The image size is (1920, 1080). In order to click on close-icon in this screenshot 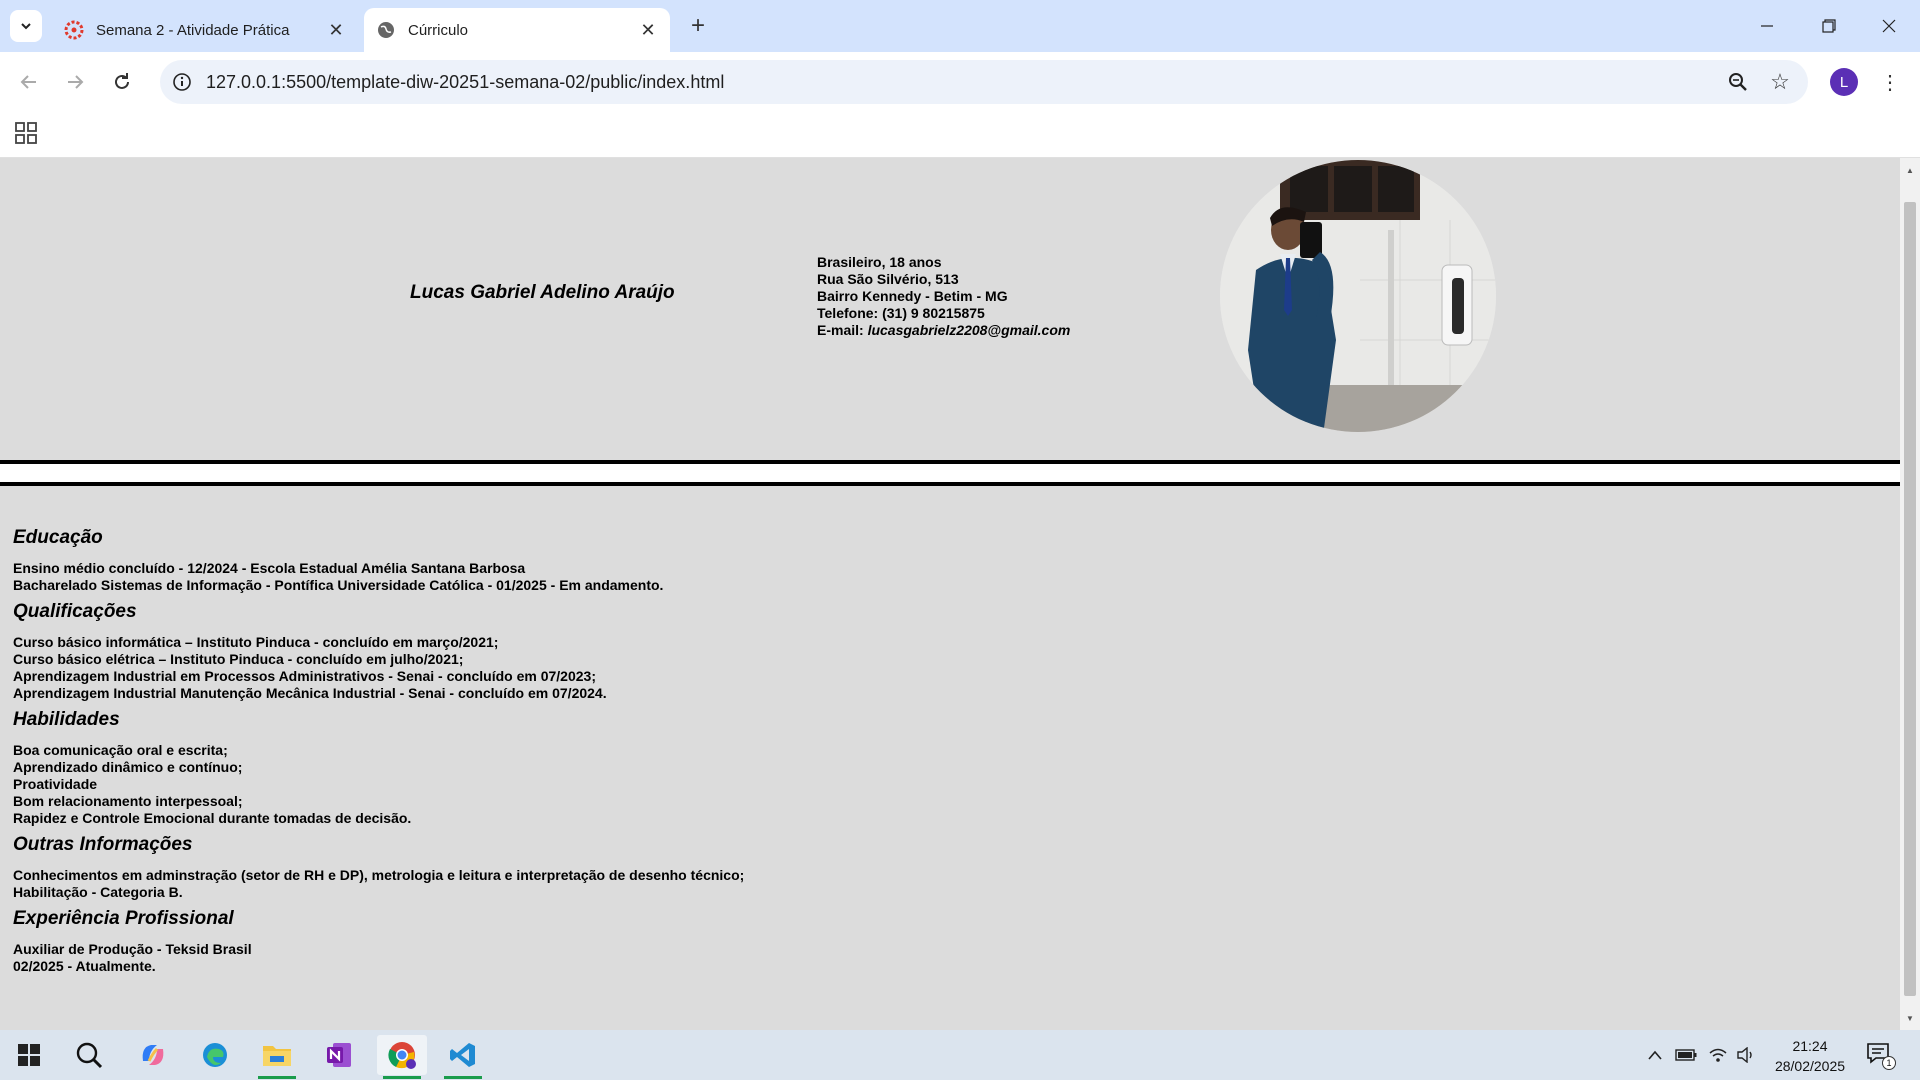, I will do `click(1889, 26)`.